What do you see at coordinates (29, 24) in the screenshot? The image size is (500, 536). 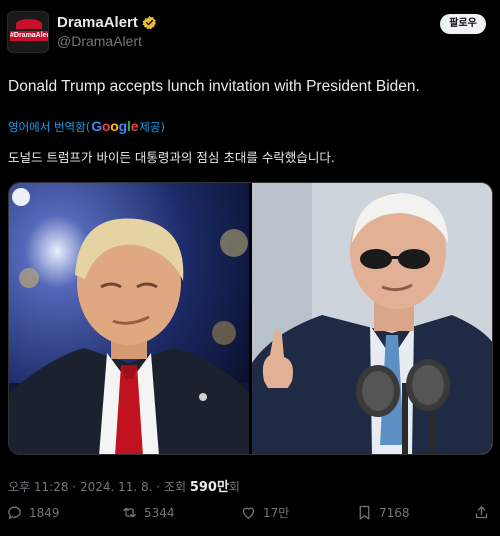 I see `avatar-logo-dome` at bounding box center [29, 24].